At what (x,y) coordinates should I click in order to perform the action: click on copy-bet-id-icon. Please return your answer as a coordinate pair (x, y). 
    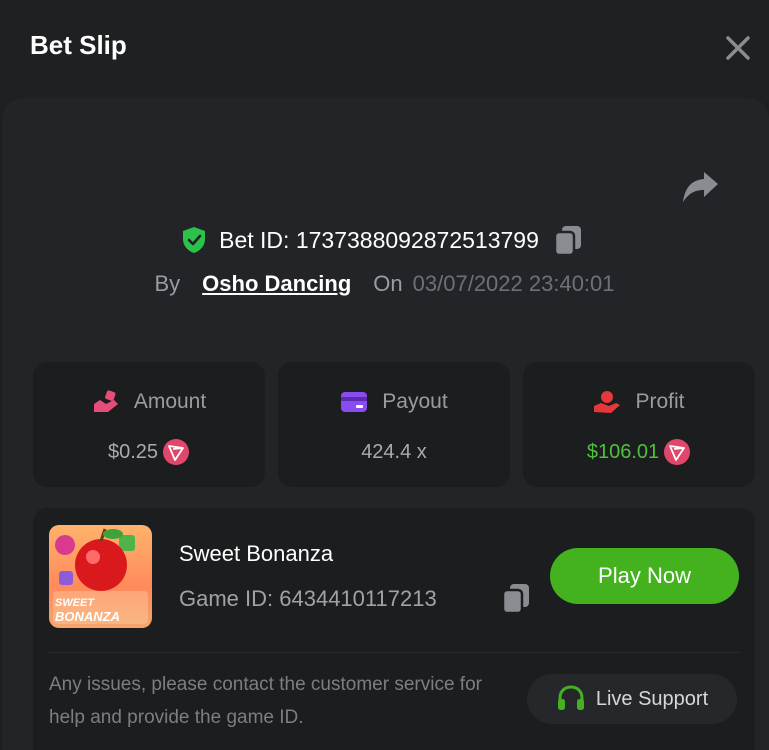
    Looking at the image, I should click on (568, 240).